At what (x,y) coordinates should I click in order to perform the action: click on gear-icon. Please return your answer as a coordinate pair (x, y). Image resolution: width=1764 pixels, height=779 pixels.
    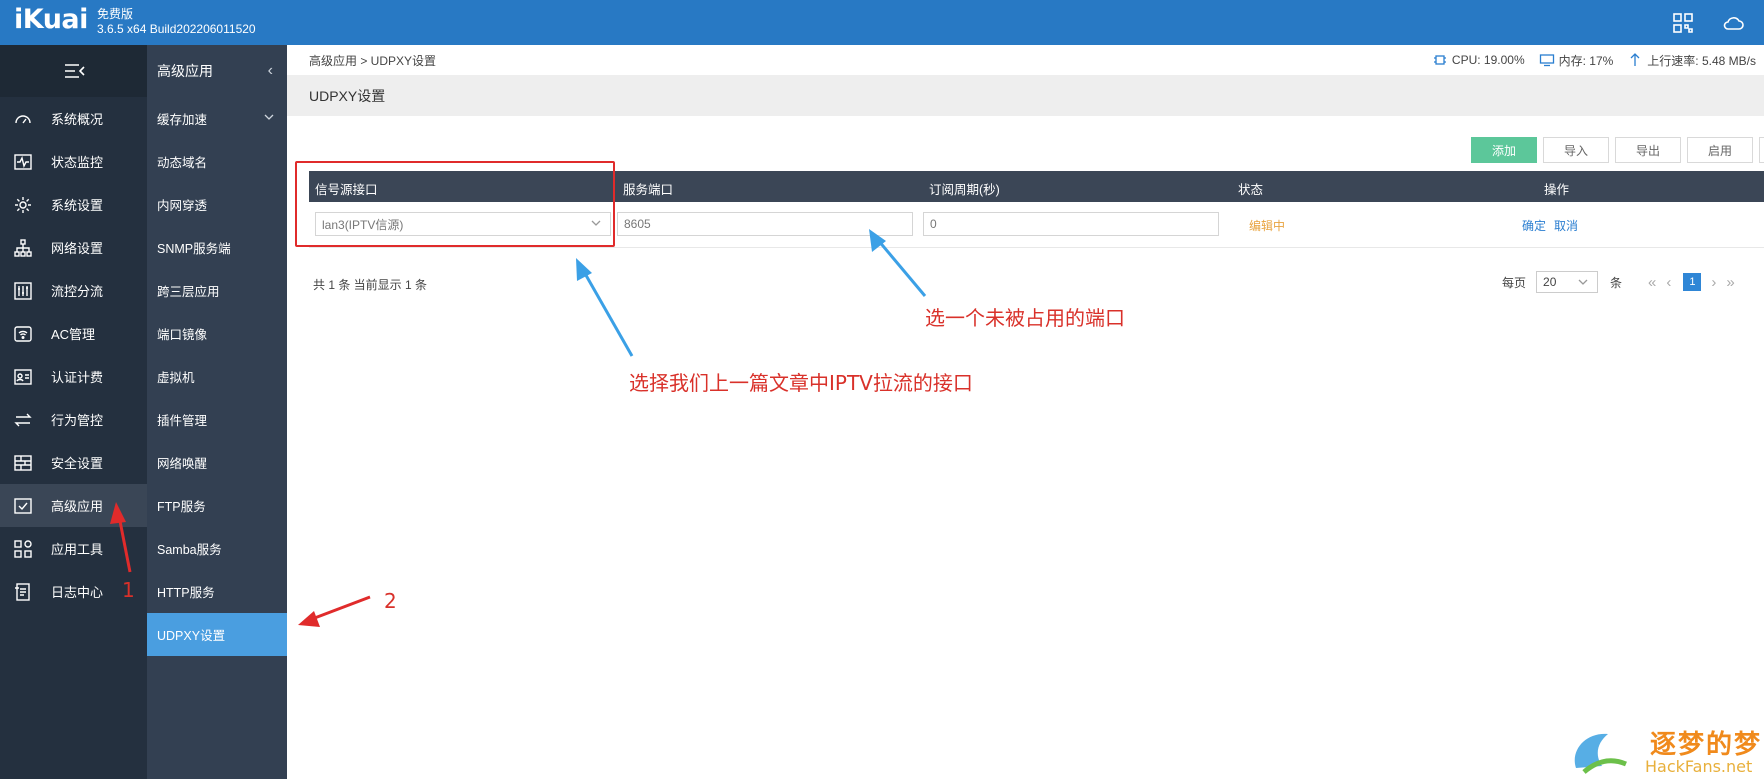
    Looking at the image, I should click on (23, 205).